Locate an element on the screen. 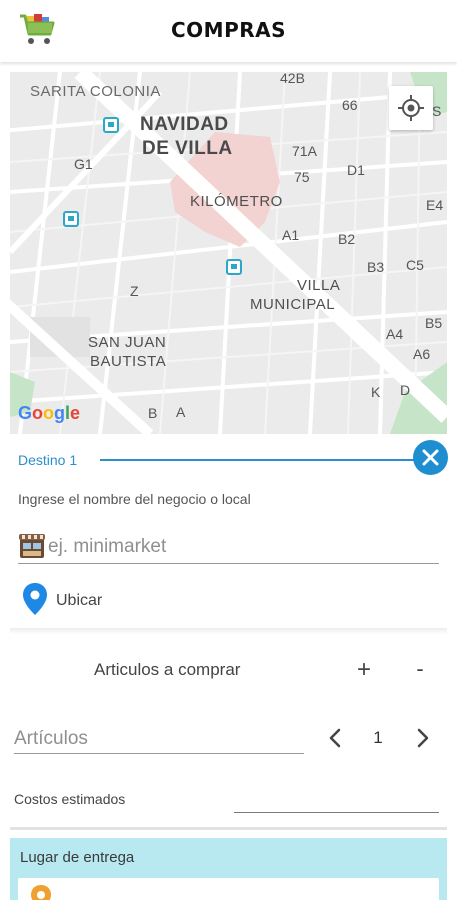  map-label: B3 is located at coordinates (376, 267).